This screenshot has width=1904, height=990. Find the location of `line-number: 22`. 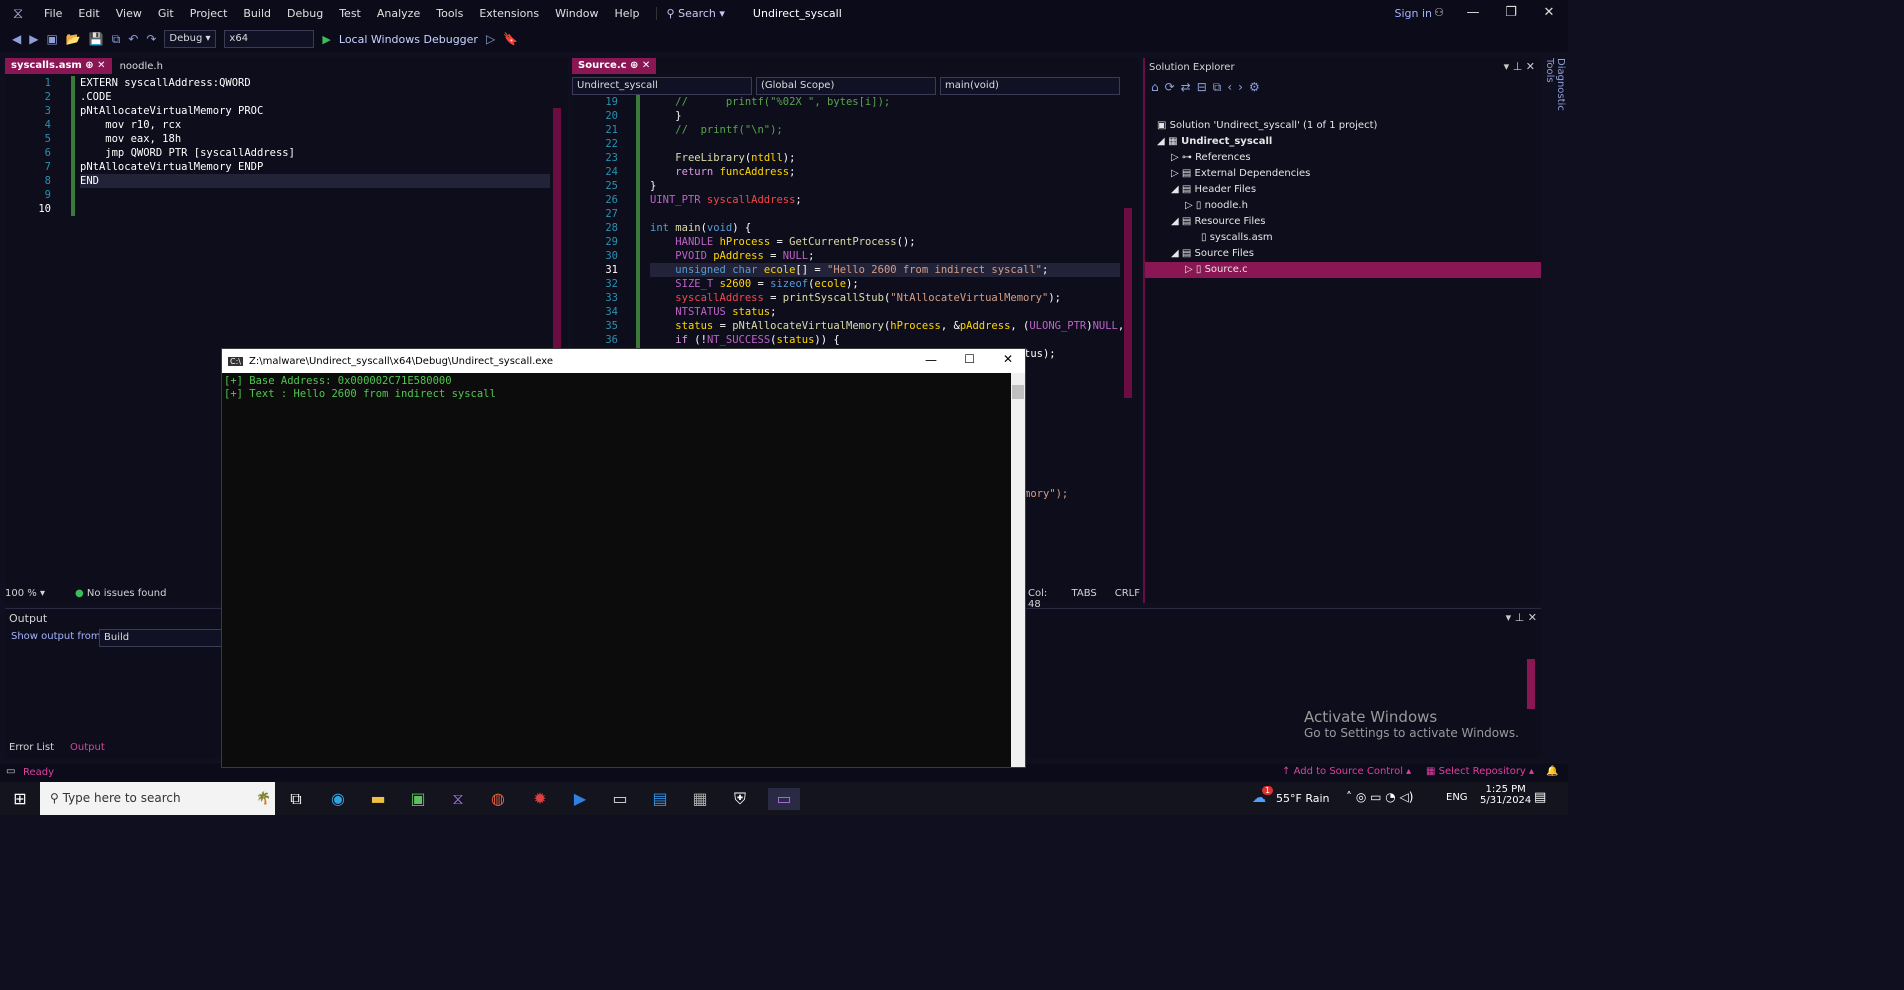

line-number: 22 is located at coordinates (611, 144).